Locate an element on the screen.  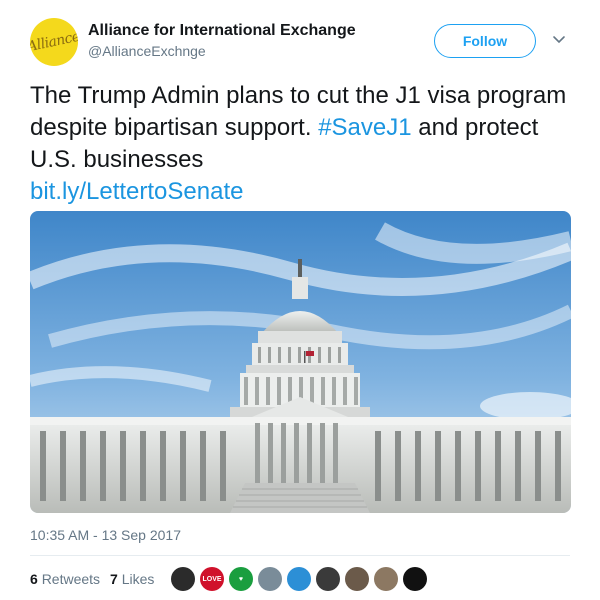
liker-avatar-2: LOVE is located at coordinates (212, 579).